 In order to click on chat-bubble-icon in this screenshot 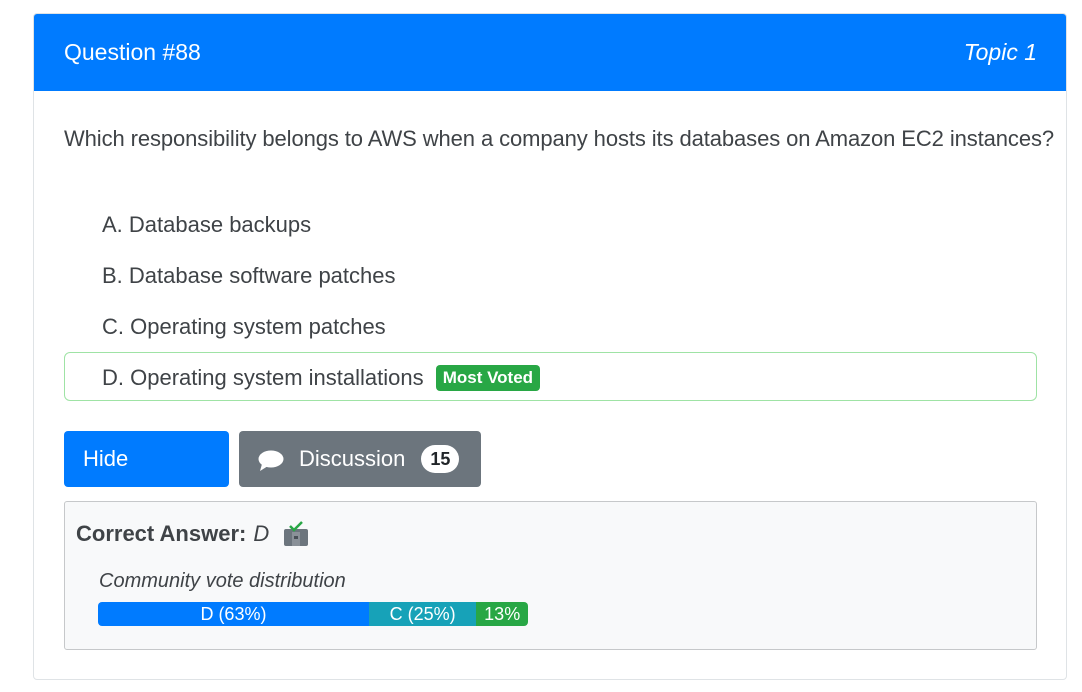, I will do `click(271, 460)`.